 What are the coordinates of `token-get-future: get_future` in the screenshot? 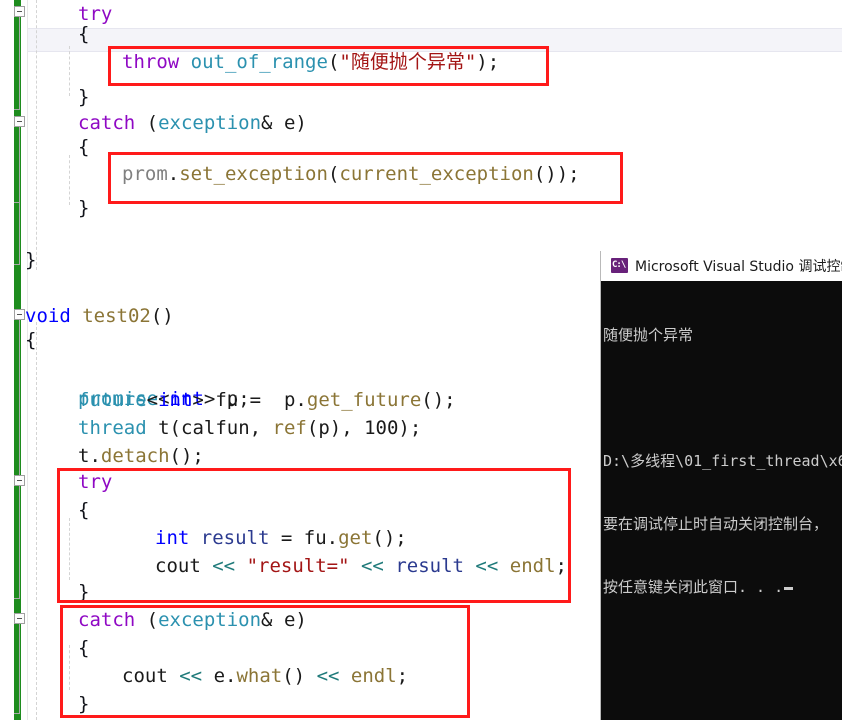 It's located at (364, 400).